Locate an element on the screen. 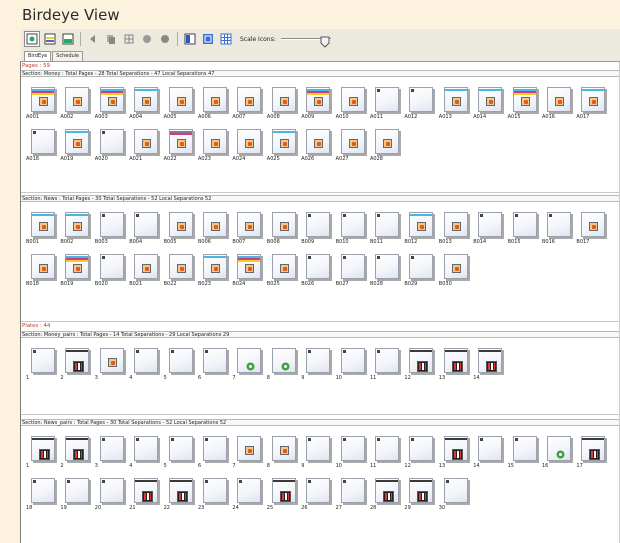 The image size is (620, 543). news-page-item: B014 is located at coordinates (488, 229).